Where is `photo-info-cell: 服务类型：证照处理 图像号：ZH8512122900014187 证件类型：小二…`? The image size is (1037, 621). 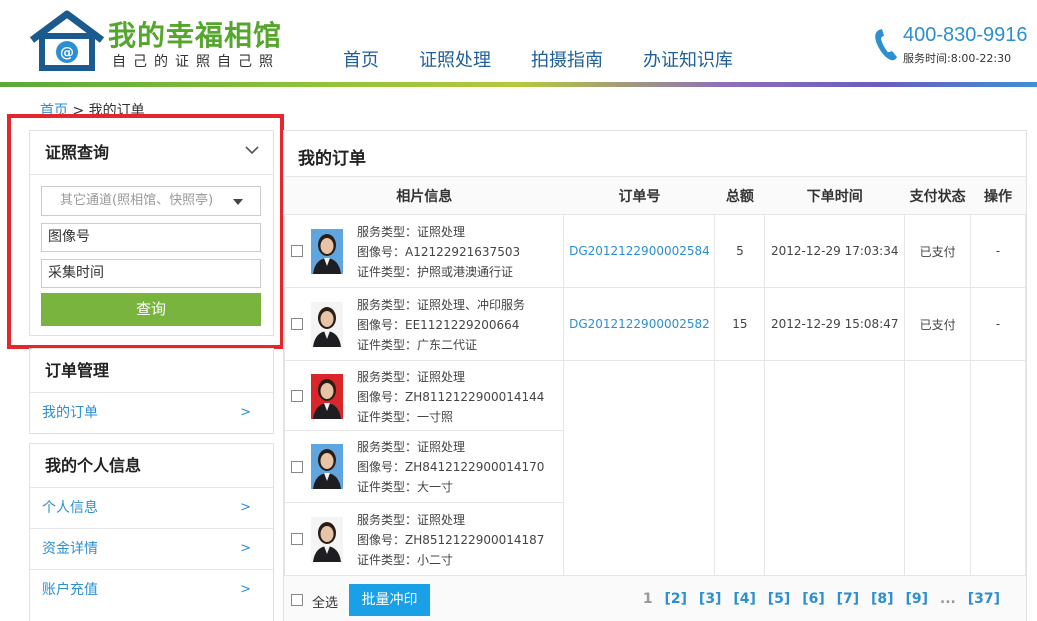 photo-info-cell: 服务类型：证照处理 图像号：ZH8512122900014187 证件类型：小二… is located at coordinates (424, 539).